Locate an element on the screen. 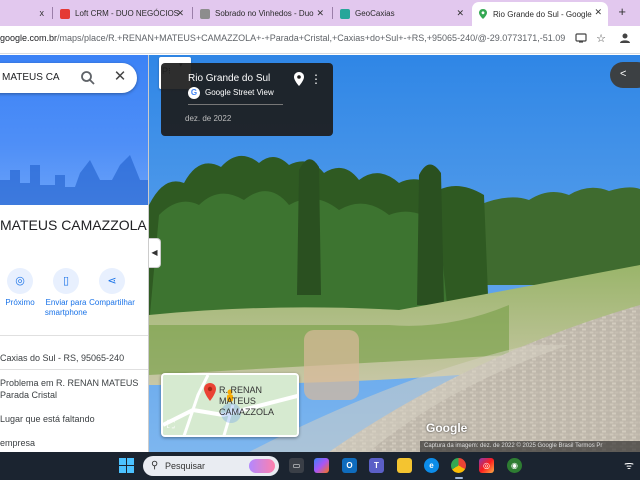 Image resolution: width=640 pixels, height=480 pixels. wifi-icon: ᯤ is located at coordinates (629, 465).